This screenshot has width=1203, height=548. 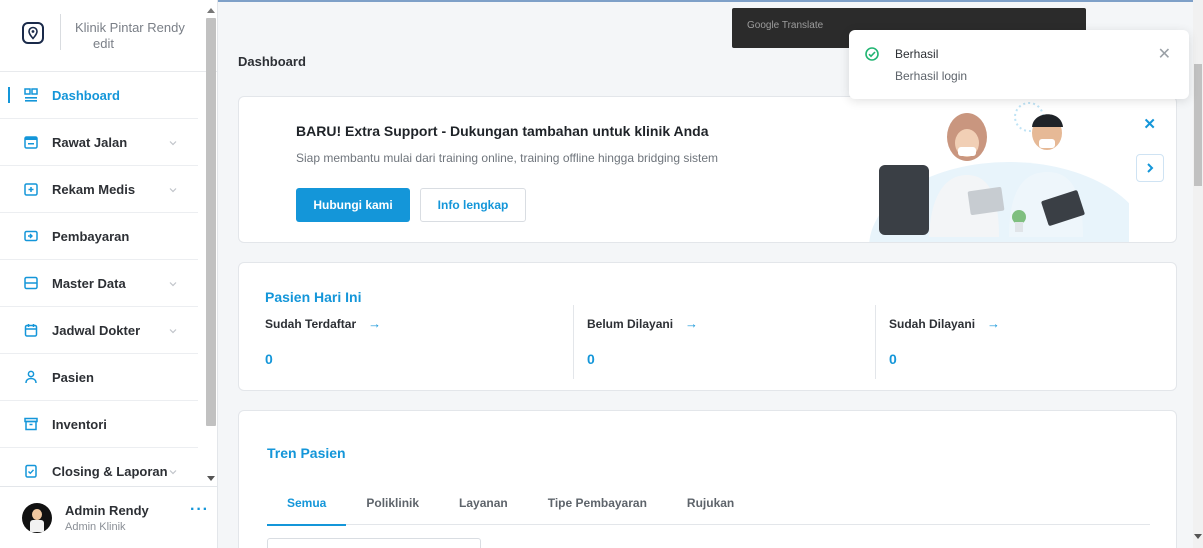 I want to click on sidebar-scroll-thumb, so click(x=211, y=222).